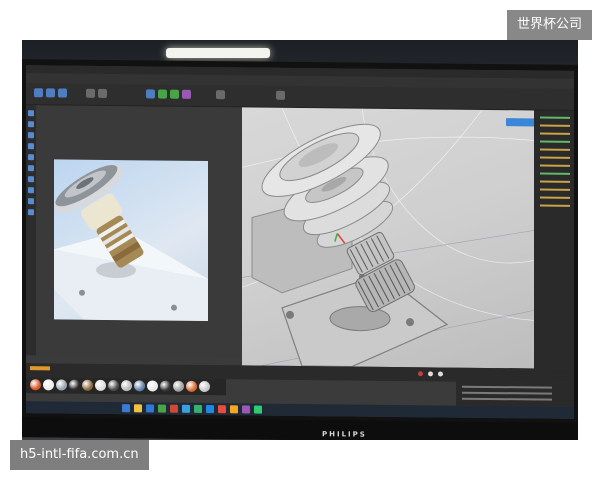  Describe the element at coordinates (521, 122) in the screenshot. I see `viewport-button` at that location.